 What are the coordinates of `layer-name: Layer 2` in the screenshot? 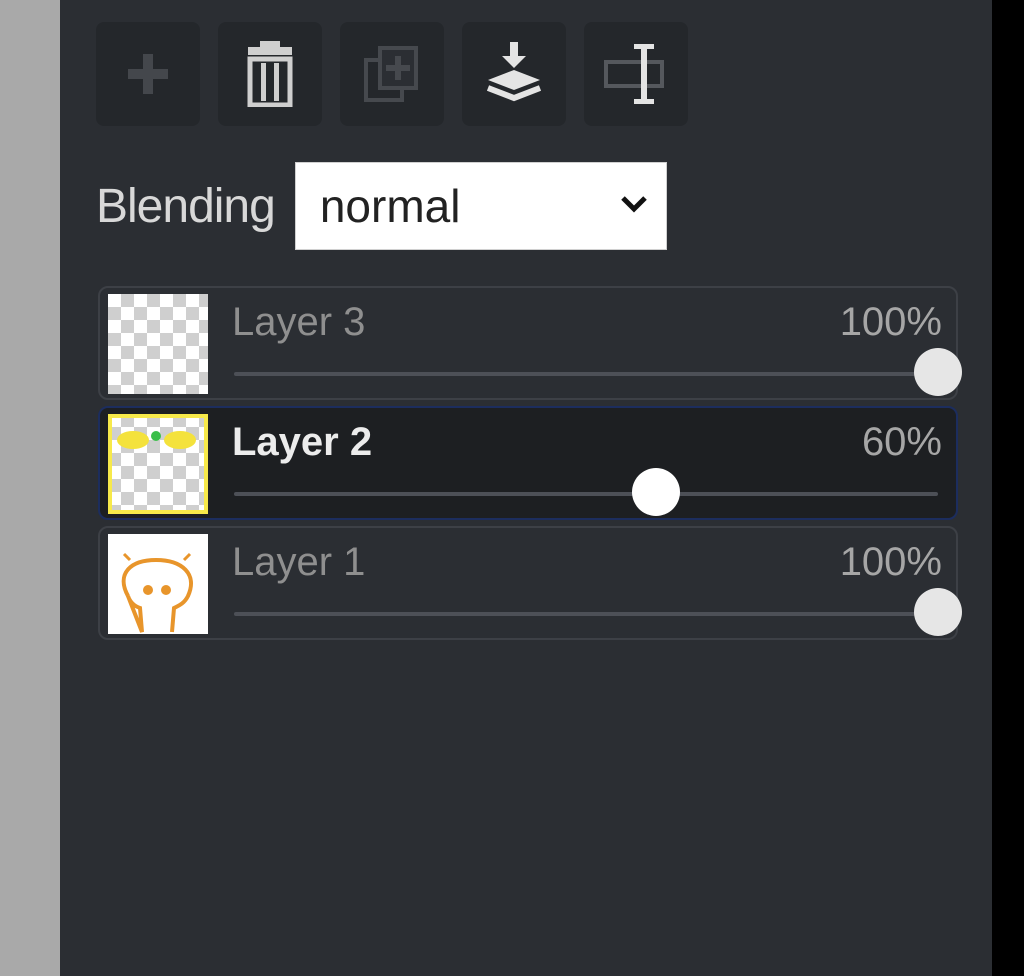 It's located at (302, 442).